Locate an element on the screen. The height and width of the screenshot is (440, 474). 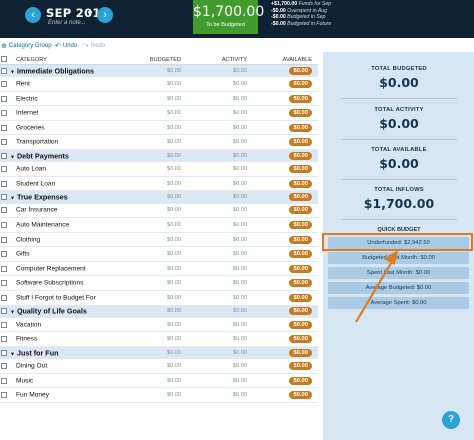
category-name: Clothing is located at coordinates (28, 239).